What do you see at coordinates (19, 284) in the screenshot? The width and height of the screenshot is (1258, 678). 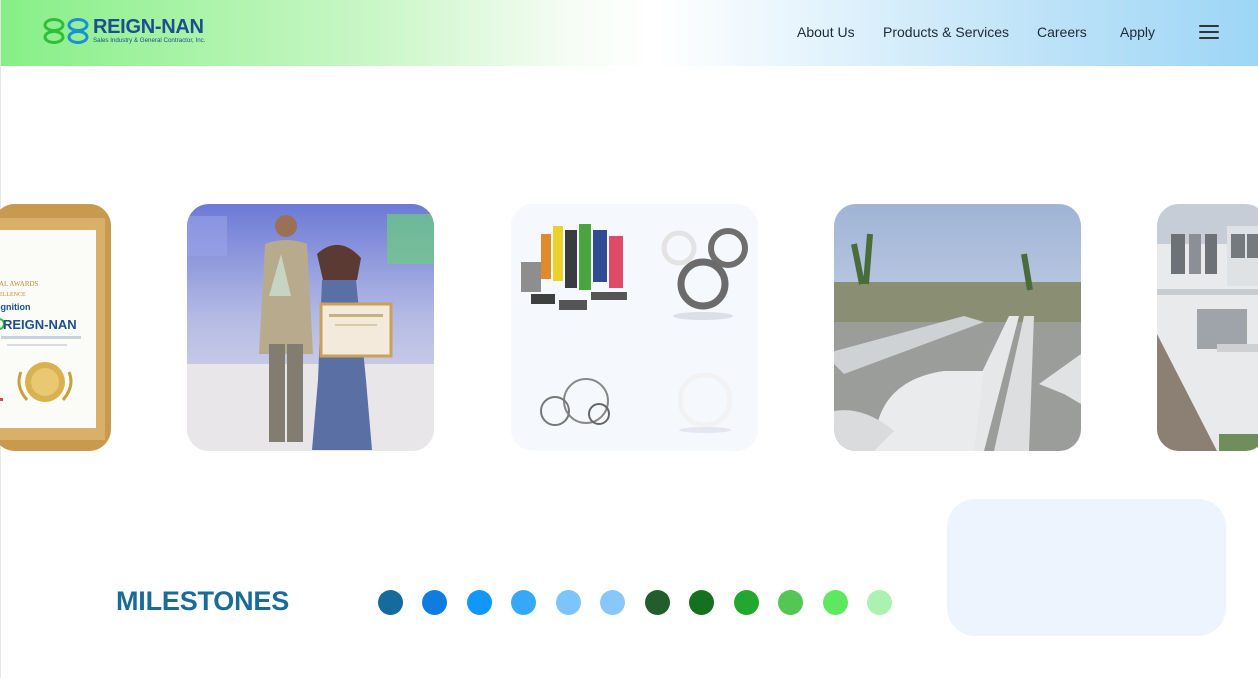 I see `svg-text: AL AWARDS` at bounding box center [19, 284].